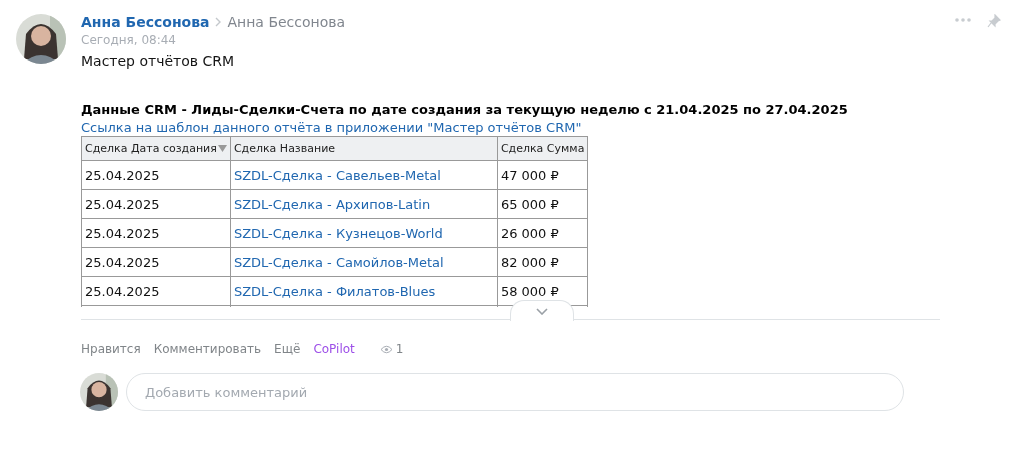 The width and height of the screenshot is (1022, 460). Describe the element at coordinates (156, 148) in the screenshot. I see `column-header: Сделка Дата создания` at that location.